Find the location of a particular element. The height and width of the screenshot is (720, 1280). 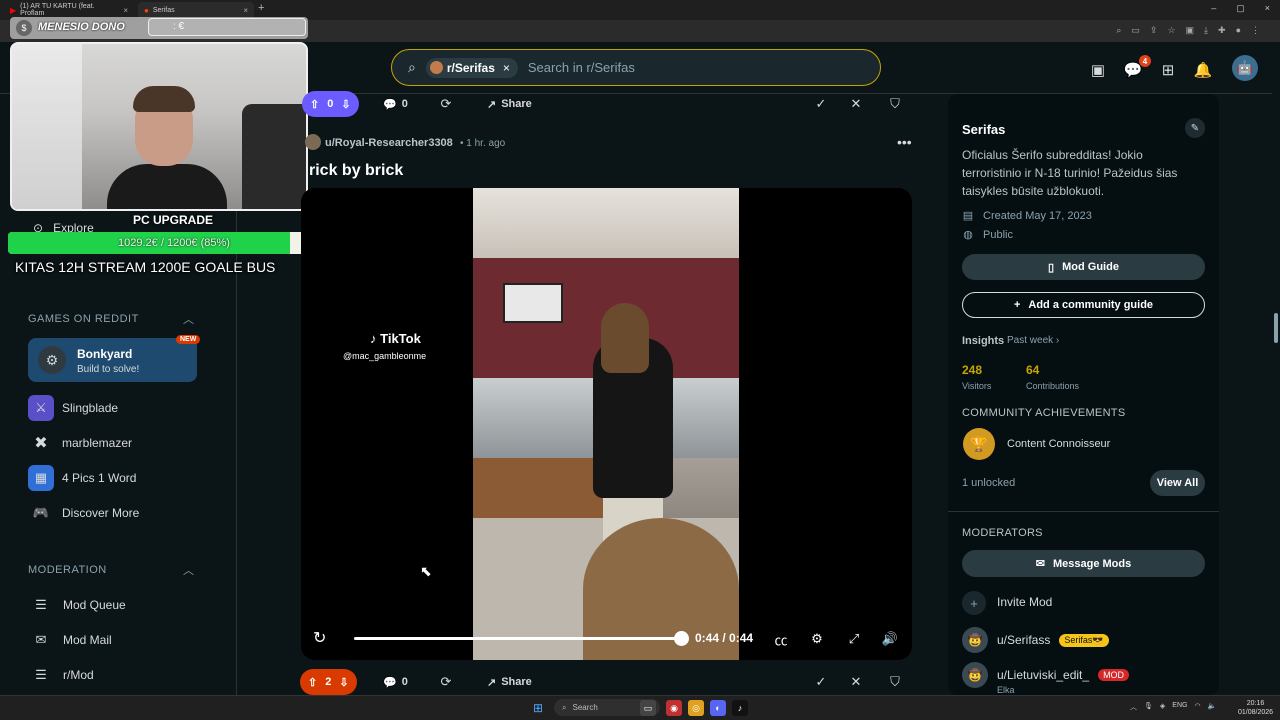

marble-icon: ✖ is located at coordinates (41, 443).